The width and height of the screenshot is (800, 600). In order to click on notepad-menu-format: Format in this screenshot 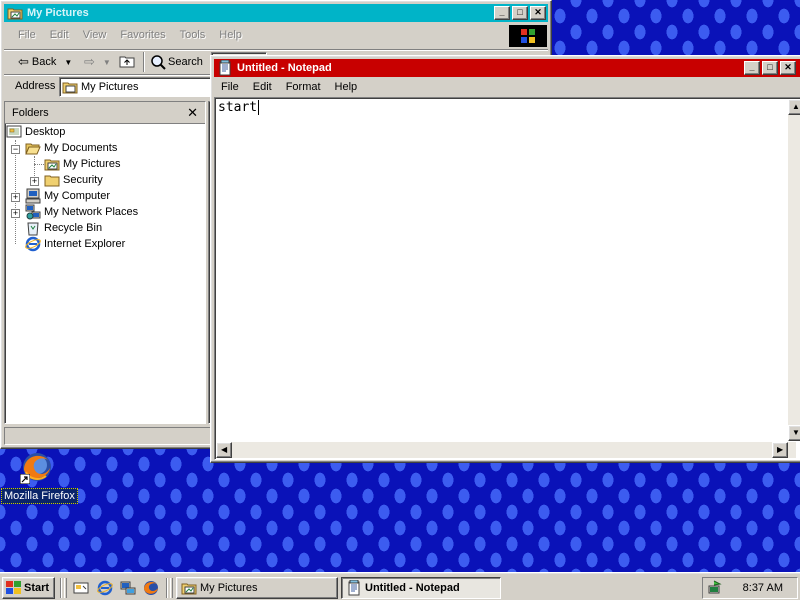, I will do `click(303, 87)`.